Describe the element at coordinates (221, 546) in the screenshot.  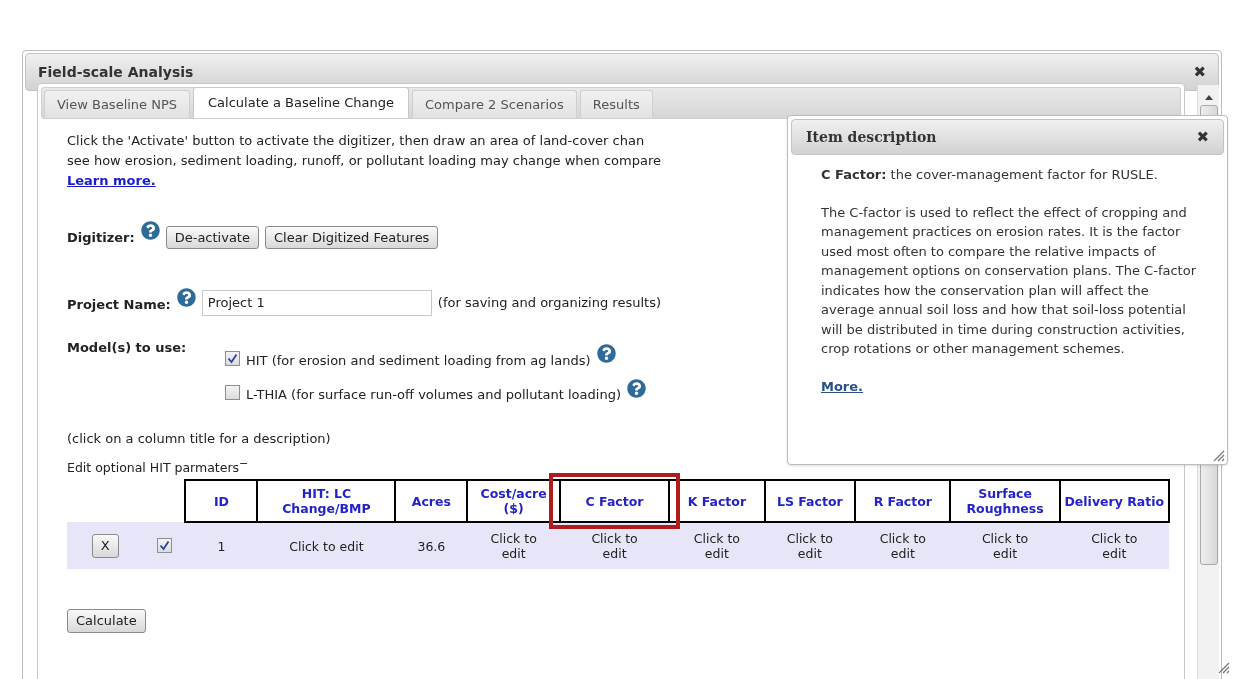
I see `table-cell: 1` at that location.